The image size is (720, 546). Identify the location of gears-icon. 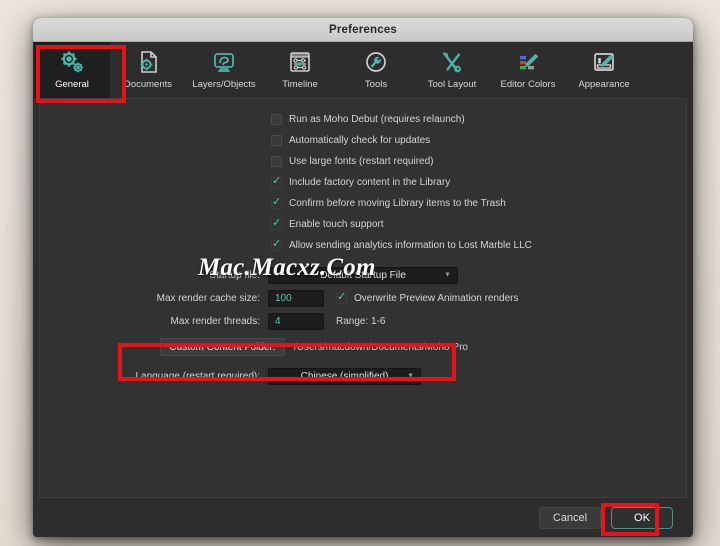
(72, 62).